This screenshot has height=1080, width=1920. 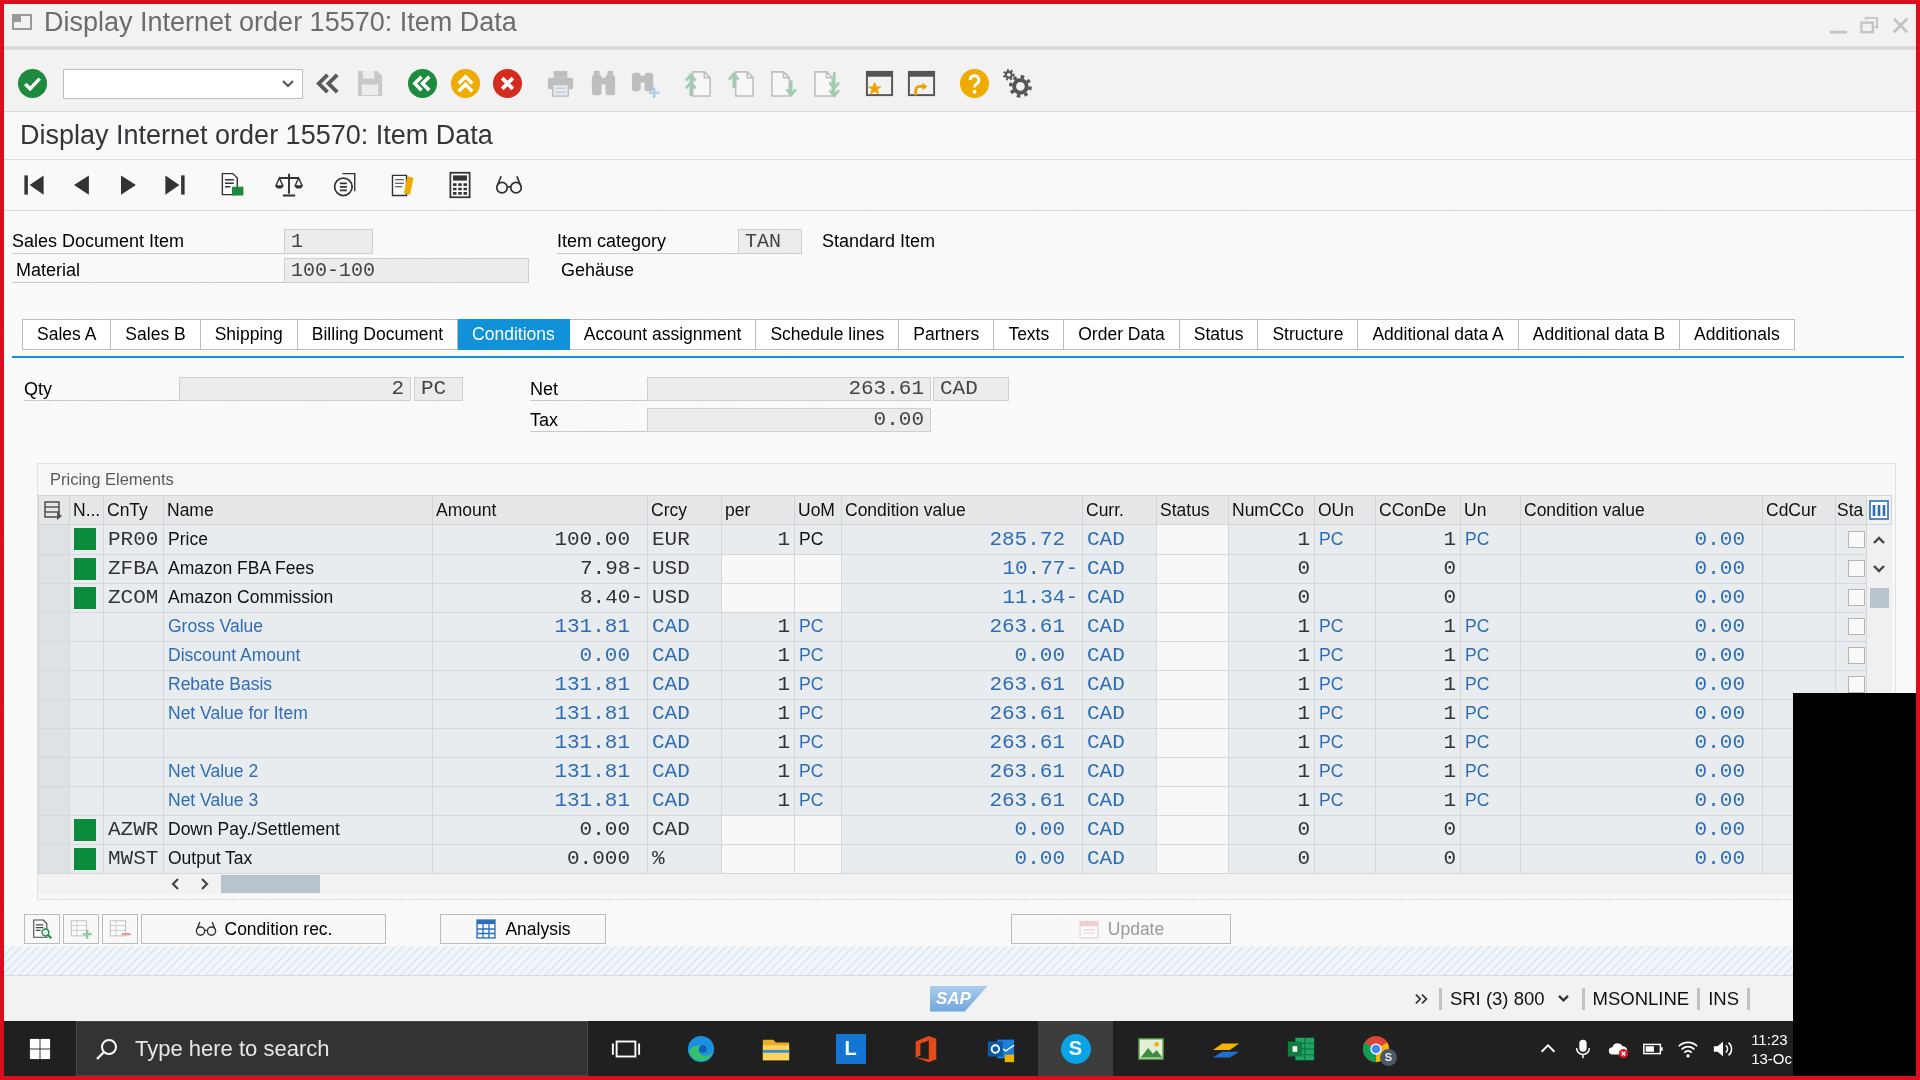 What do you see at coordinates (1497, 998) in the screenshot?
I see `system-info: SRI (3) 800` at bounding box center [1497, 998].